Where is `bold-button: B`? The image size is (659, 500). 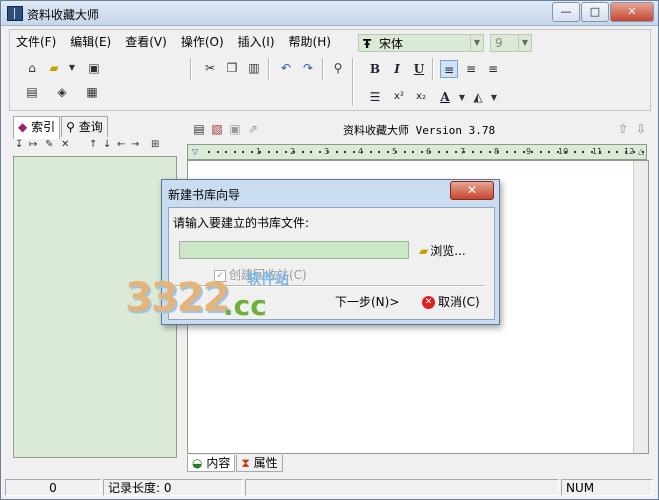
bold-button: B is located at coordinates (375, 69).